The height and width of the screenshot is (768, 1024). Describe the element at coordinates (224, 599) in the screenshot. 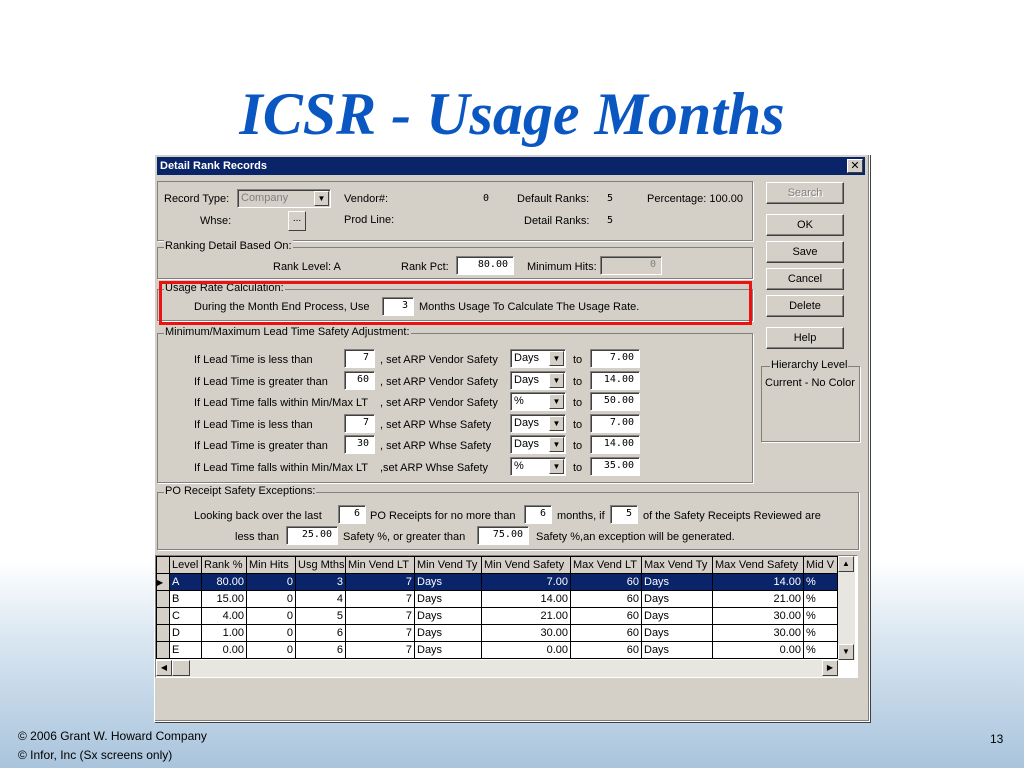

I see `table-cell: 15.00` at that location.